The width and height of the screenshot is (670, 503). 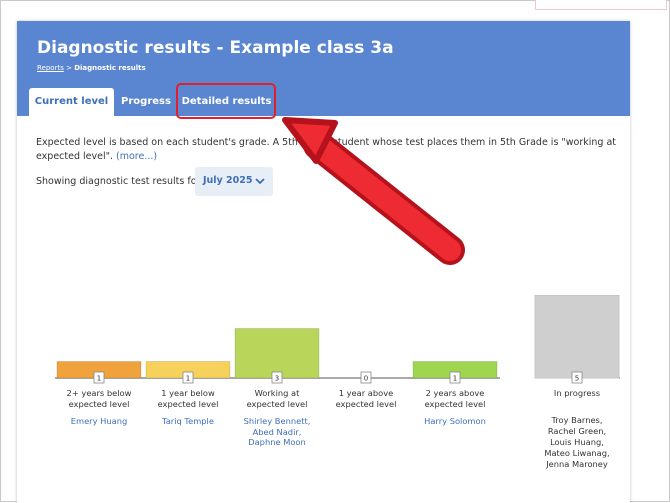 What do you see at coordinates (366, 379) in the screenshot?
I see `count-label: 0` at bounding box center [366, 379].